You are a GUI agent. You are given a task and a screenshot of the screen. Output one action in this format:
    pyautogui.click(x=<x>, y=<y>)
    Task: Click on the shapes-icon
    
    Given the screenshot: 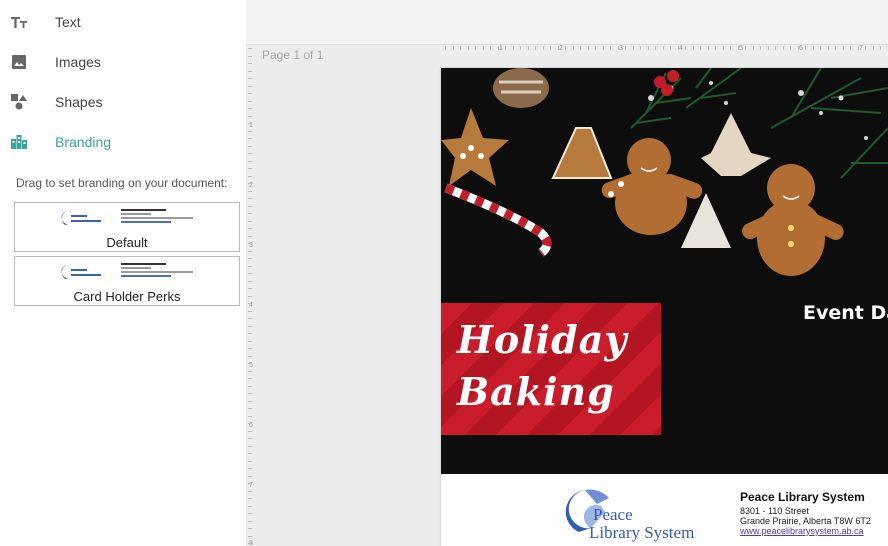 What is the action you would take?
    pyautogui.click(x=19, y=102)
    